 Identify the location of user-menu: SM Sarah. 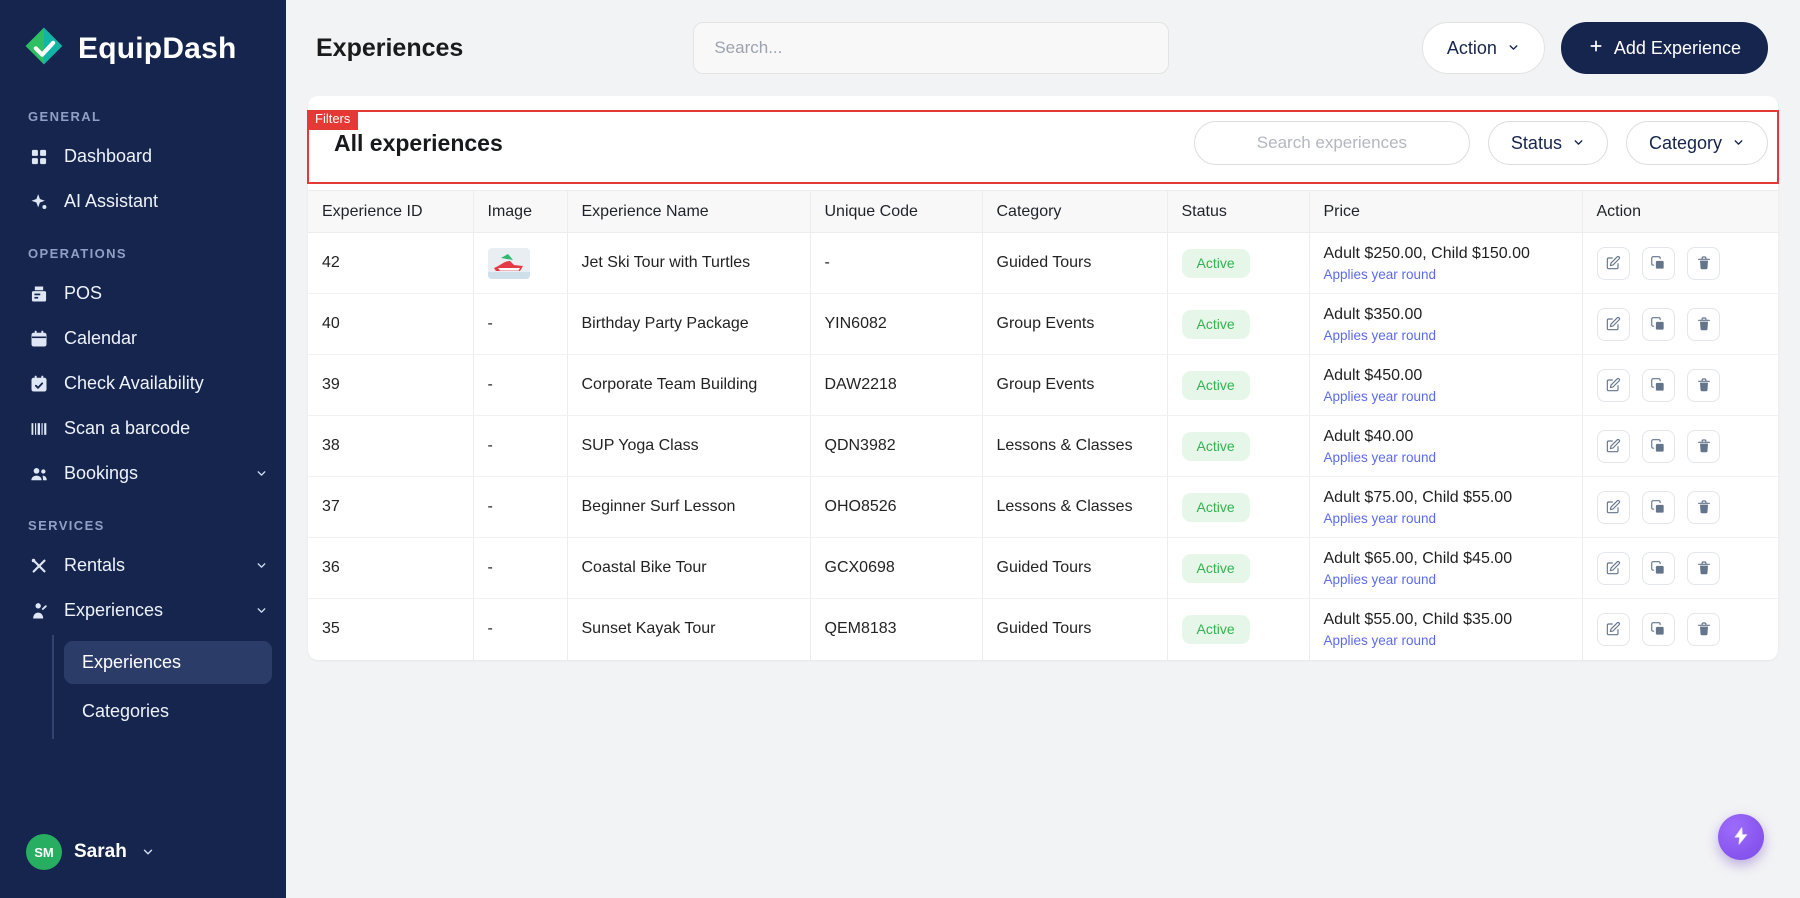
(143, 856).